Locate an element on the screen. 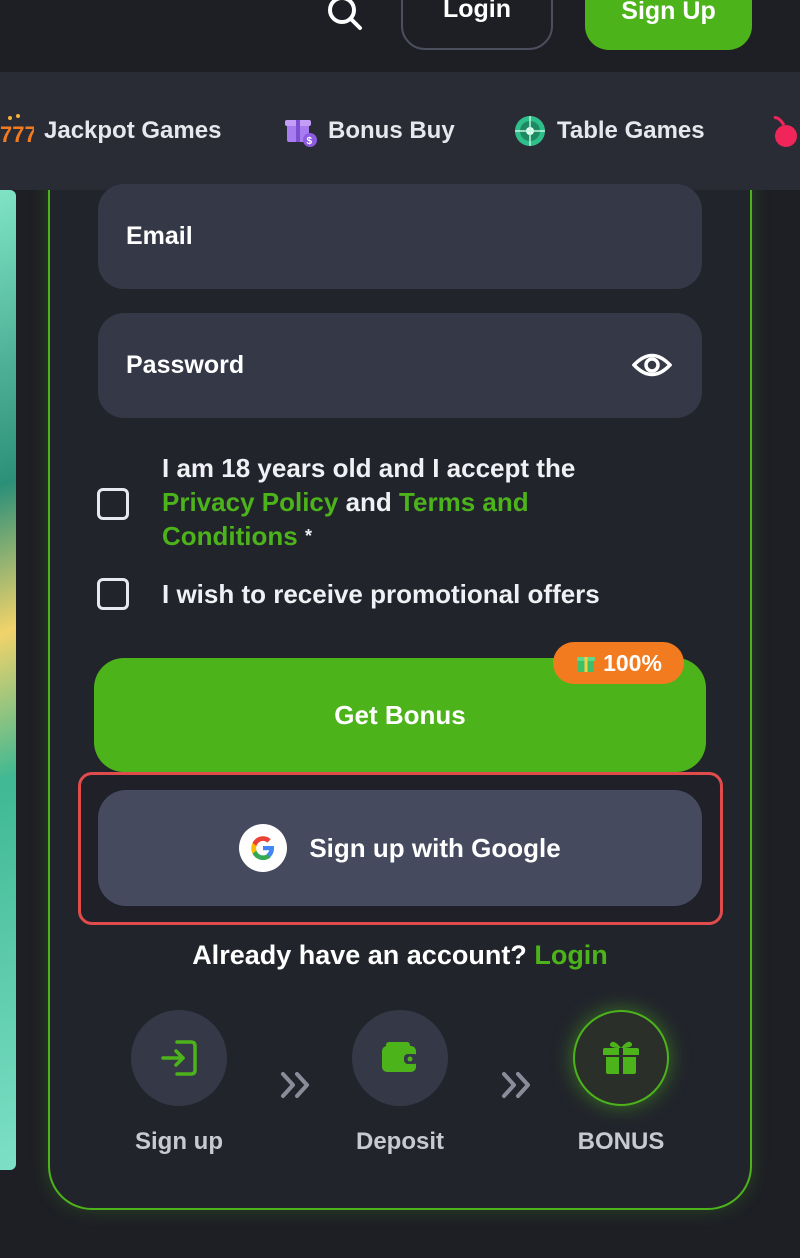 This screenshot has width=800, height=1258. email-placeholder: Email is located at coordinates (159, 236).